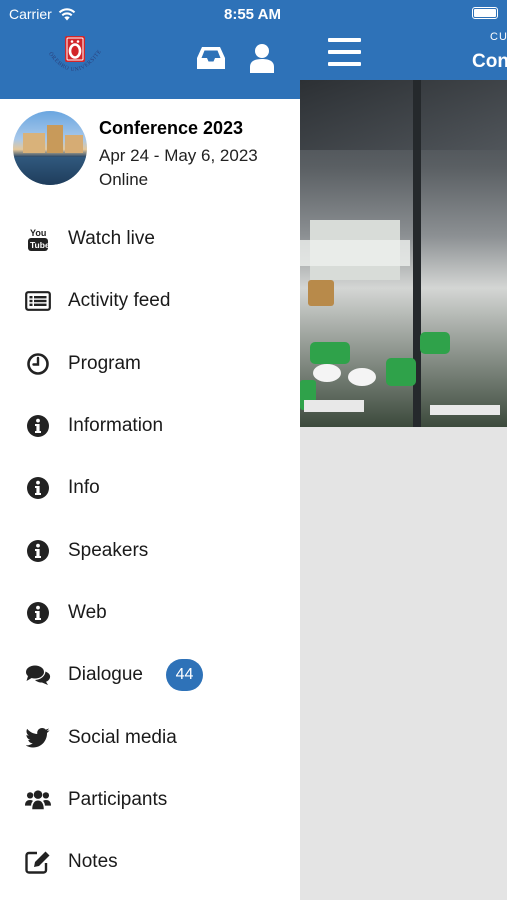 This screenshot has width=507, height=900. I want to click on twitter-icon, so click(38, 738).